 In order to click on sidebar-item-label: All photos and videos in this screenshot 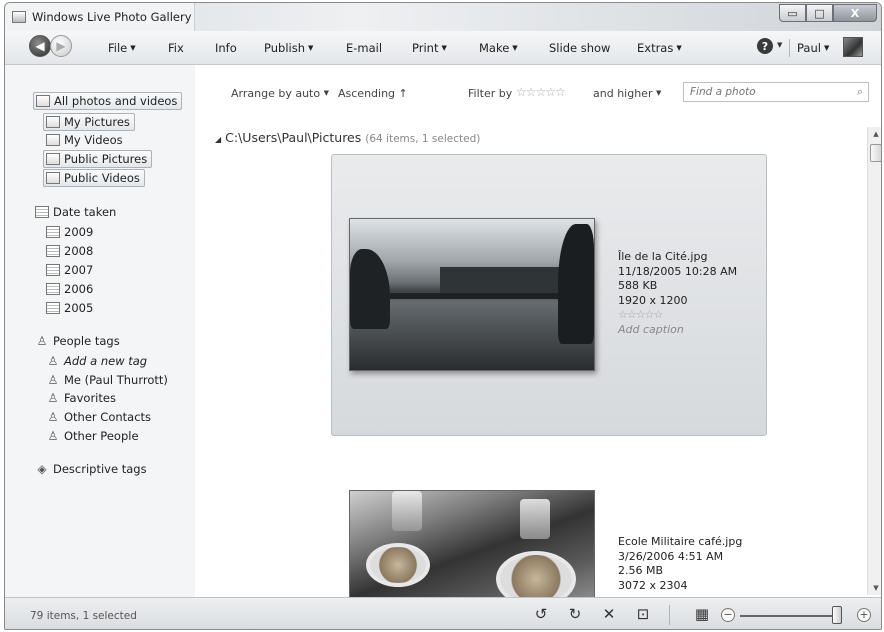, I will do `click(116, 101)`.